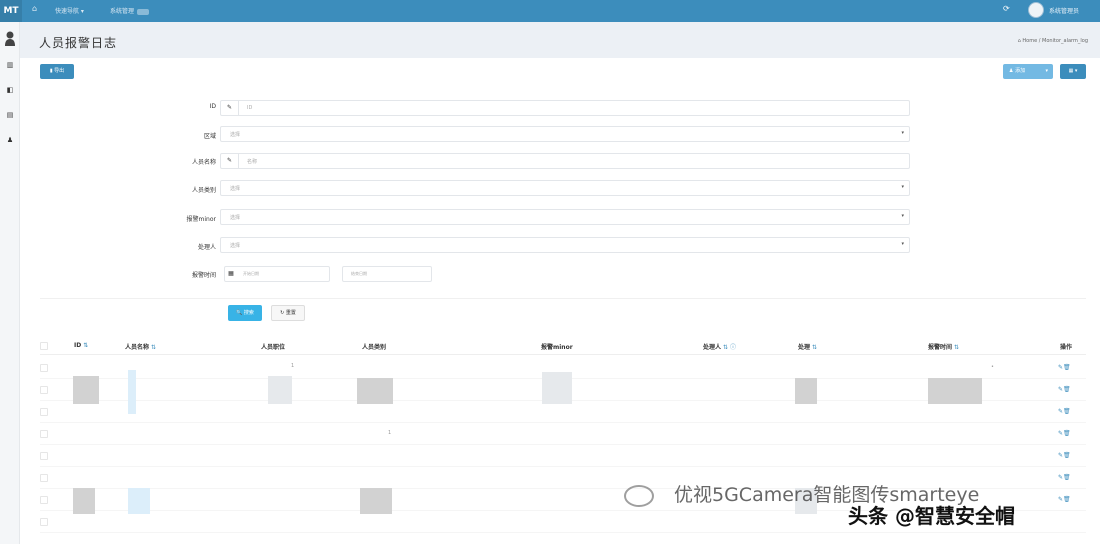 The width and height of the screenshot is (1100, 544). What do you see at coordinates (10, 140) in the screenshot?
I see `user-icon: ♟` at bounding box center [10, 140].